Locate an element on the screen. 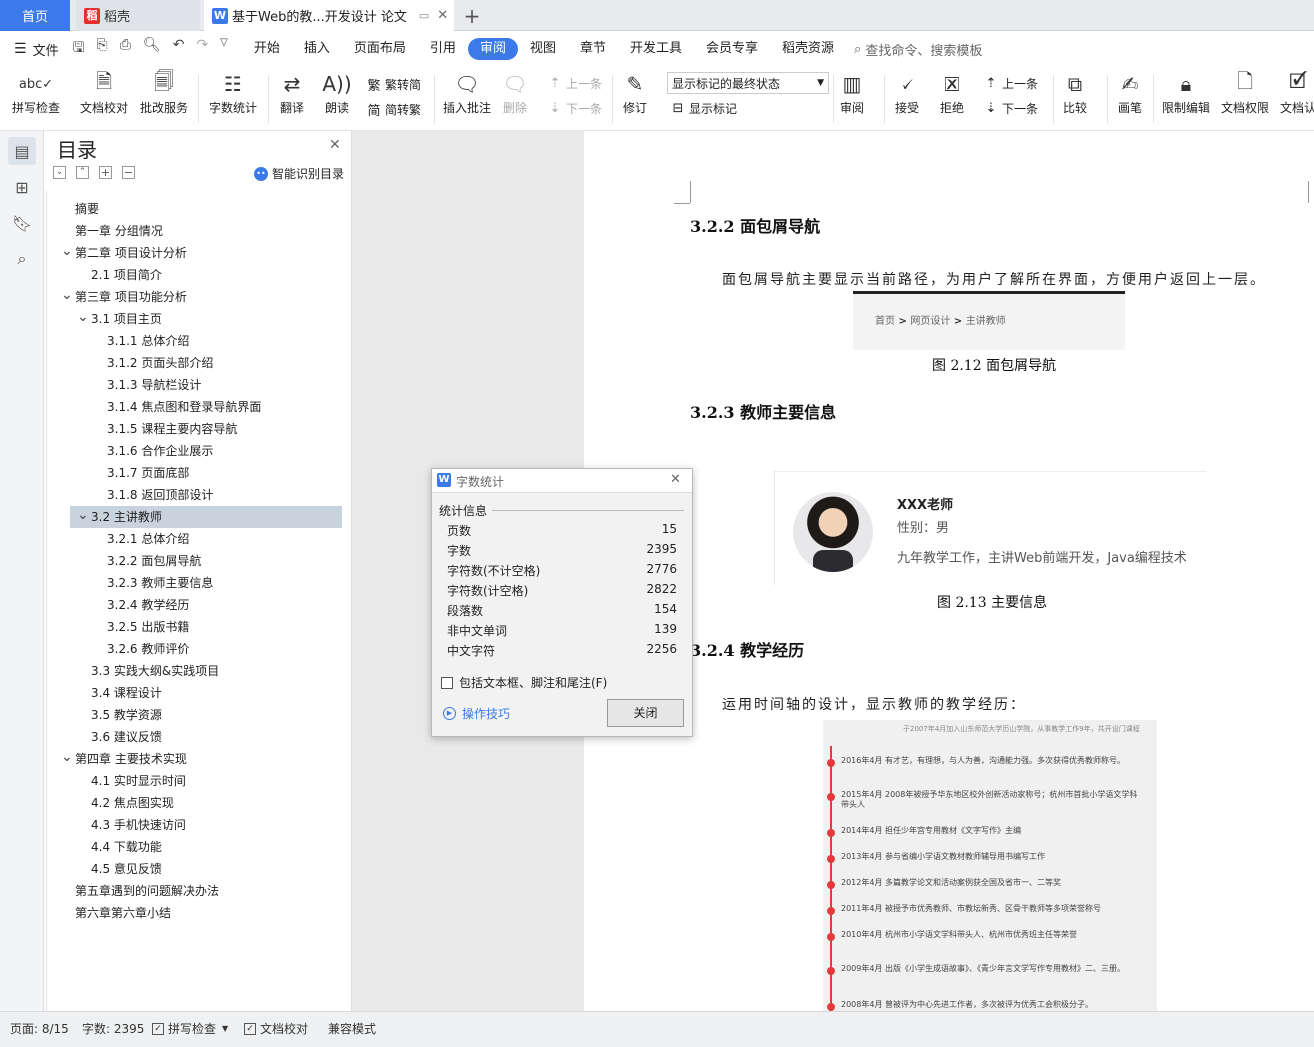 The width and height of the screenshot is (1314, 1047). export-pdf-icon: ⎘ is located at coordinates (102, 49).